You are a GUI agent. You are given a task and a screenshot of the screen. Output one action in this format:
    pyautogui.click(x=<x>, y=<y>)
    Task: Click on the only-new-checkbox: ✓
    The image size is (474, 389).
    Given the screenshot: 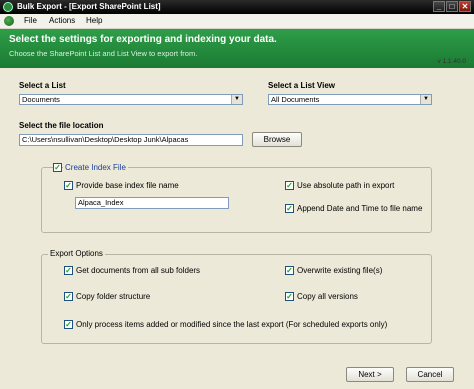 What is the action you would take?
    pyautogui.click(x=68, y=324)
    